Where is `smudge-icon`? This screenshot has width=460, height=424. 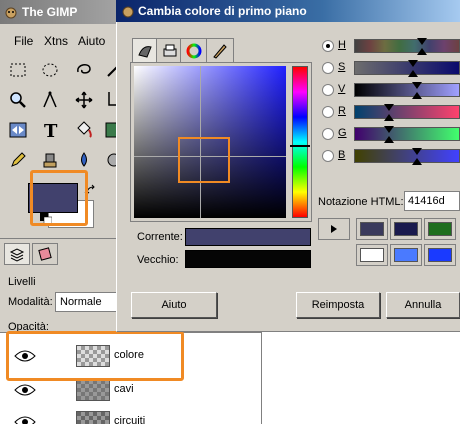 smudge-icon is located at coordinates (84, 160).